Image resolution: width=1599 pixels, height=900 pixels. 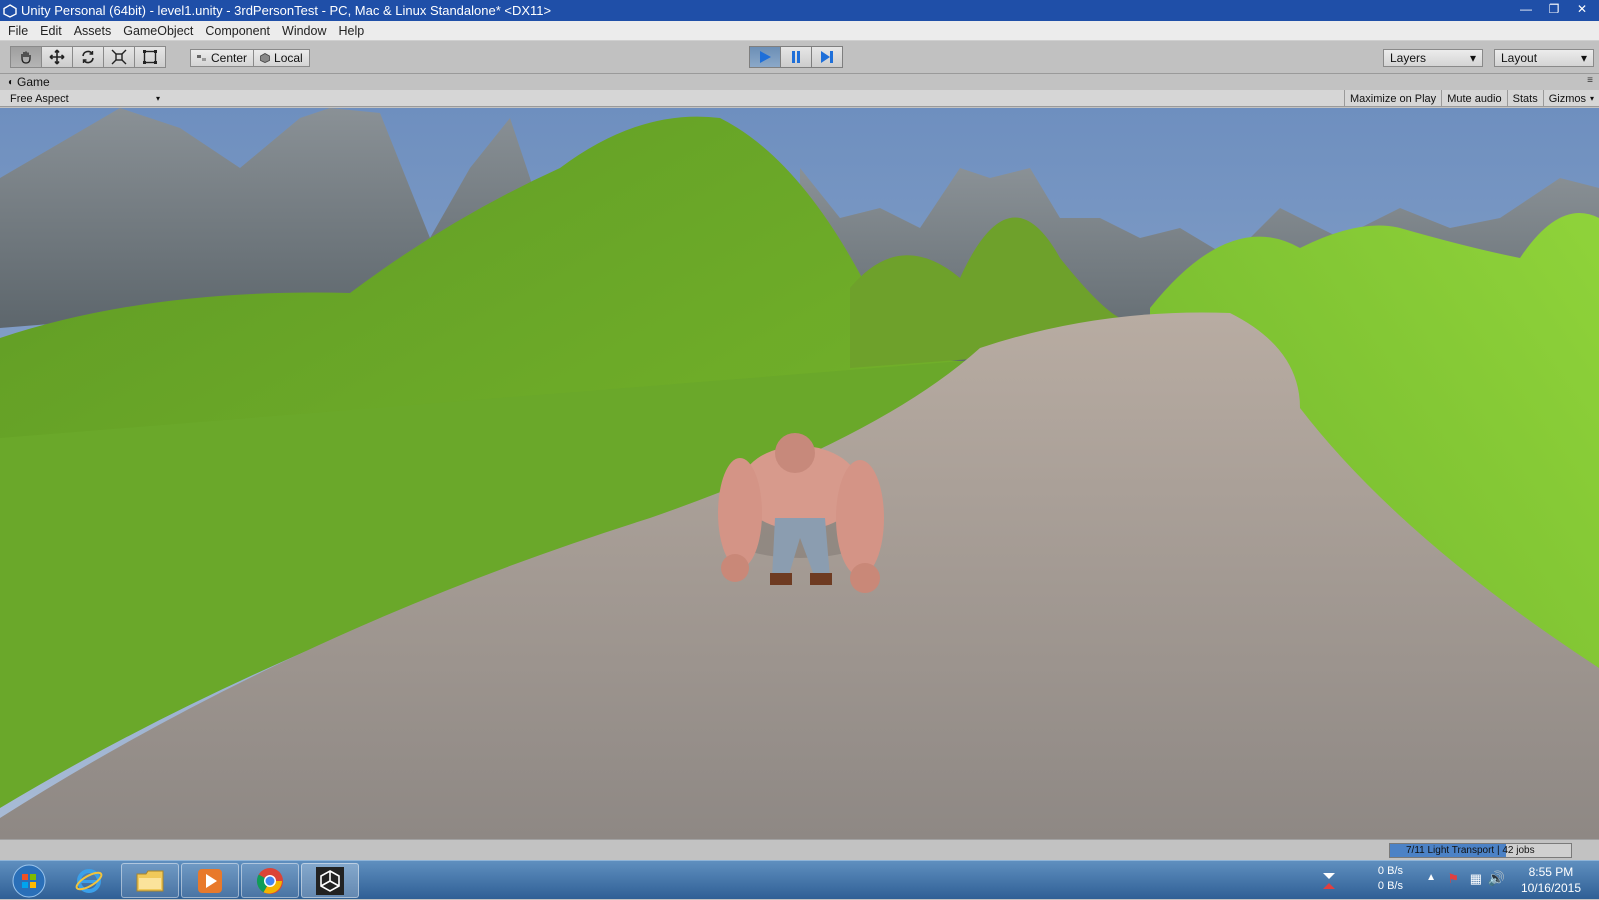 What do you see at coordinates (304, 31) in the screenshot?
I see `menu-window: Window` at bounding box center [304, 31].